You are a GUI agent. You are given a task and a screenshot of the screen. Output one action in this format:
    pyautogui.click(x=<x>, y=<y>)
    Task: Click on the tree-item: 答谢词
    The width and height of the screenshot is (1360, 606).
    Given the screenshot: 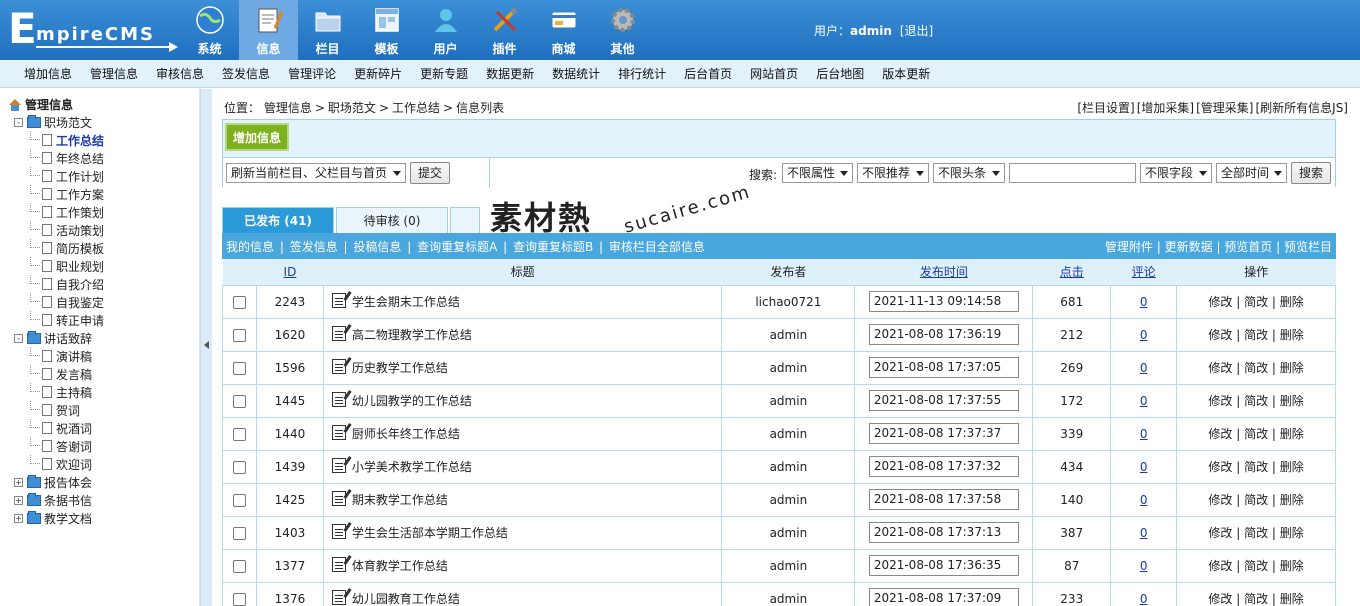 What is the action you would take?
    pyautogui.click(x=103, y=446)
    